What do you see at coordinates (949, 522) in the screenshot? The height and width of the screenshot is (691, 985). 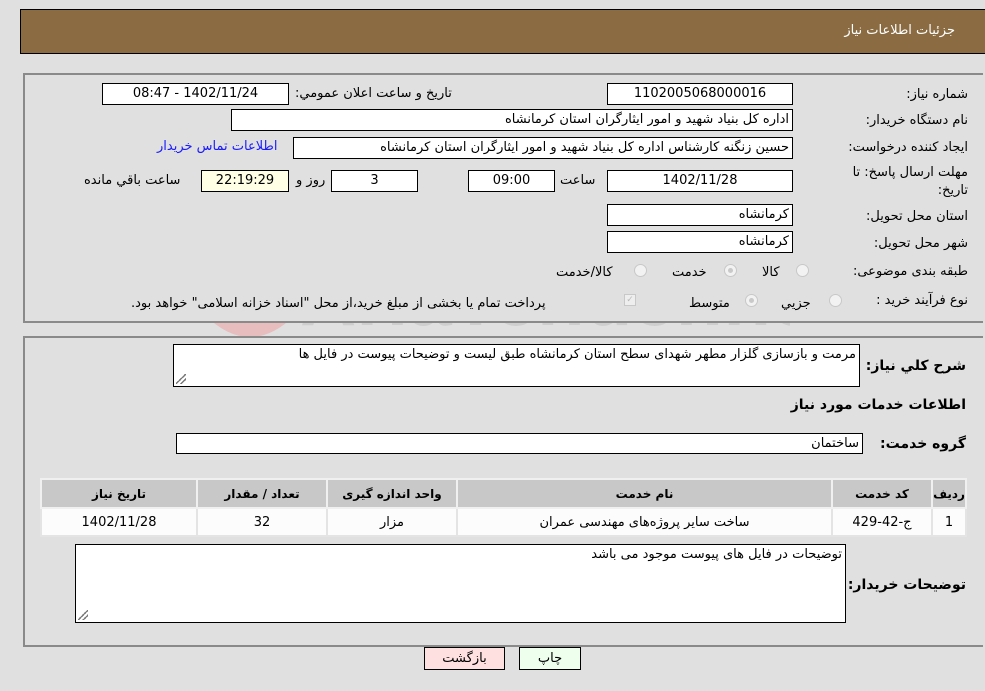 I see `cell-row-number: 1` at bounding box center [949, 522].